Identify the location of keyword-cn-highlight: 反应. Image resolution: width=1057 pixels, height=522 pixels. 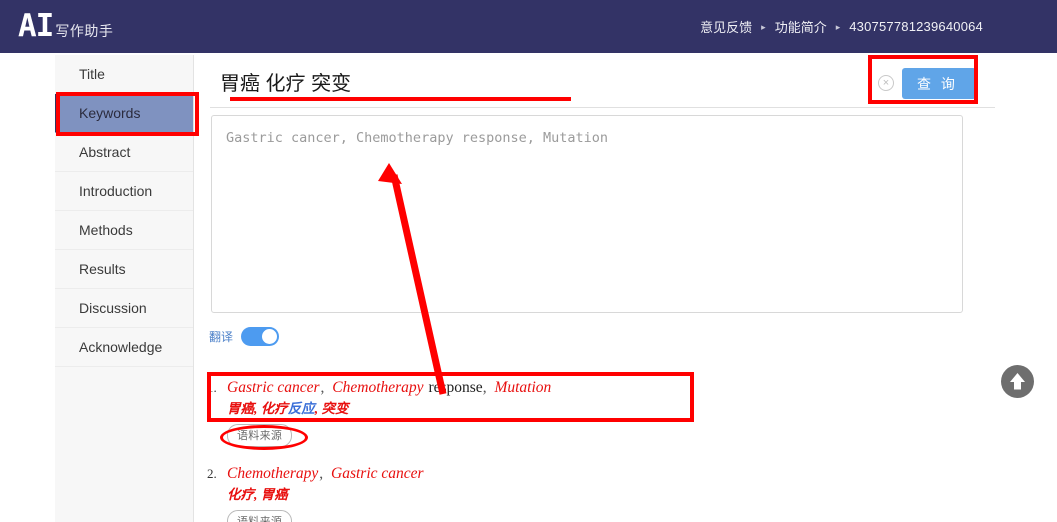
(301, 408).